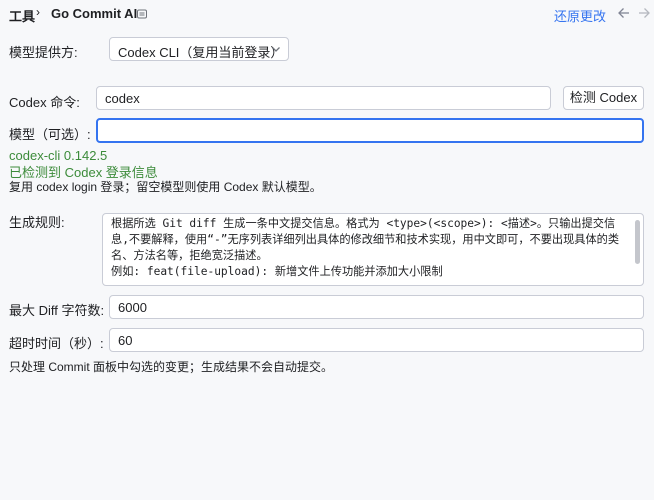  What do you see at coordinates (644, 13) in the screenshot?
I see `forward-arrow-icon` at bounding box center [644, 13].